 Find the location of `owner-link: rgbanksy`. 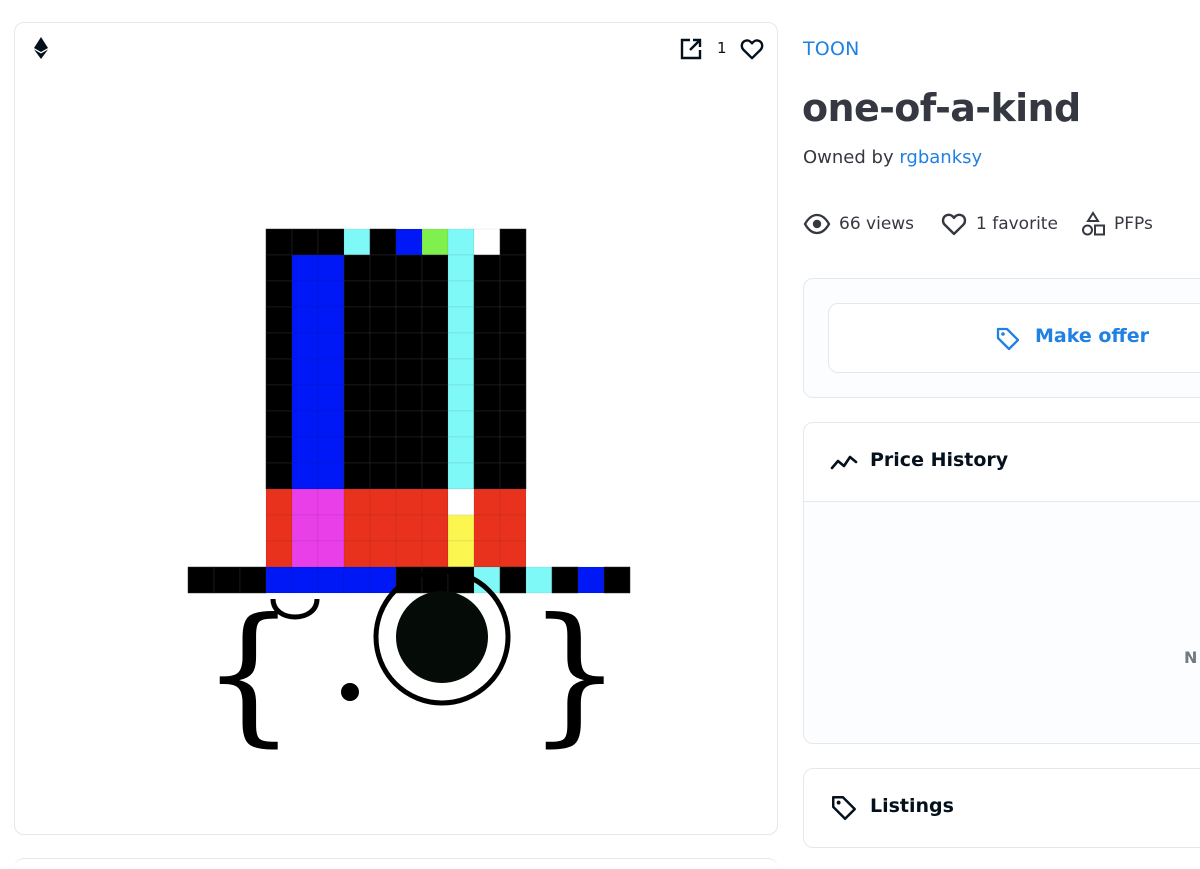

owner-link: rgbanksy is located at coordinates (940, 157).